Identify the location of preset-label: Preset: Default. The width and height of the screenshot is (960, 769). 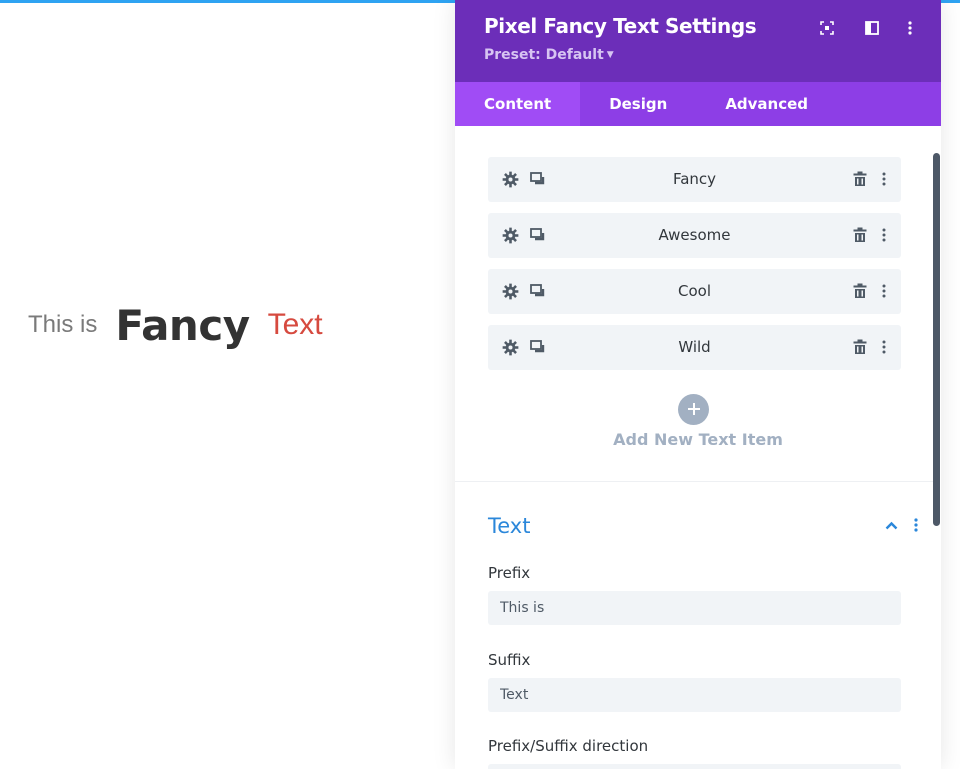
(544, 55).